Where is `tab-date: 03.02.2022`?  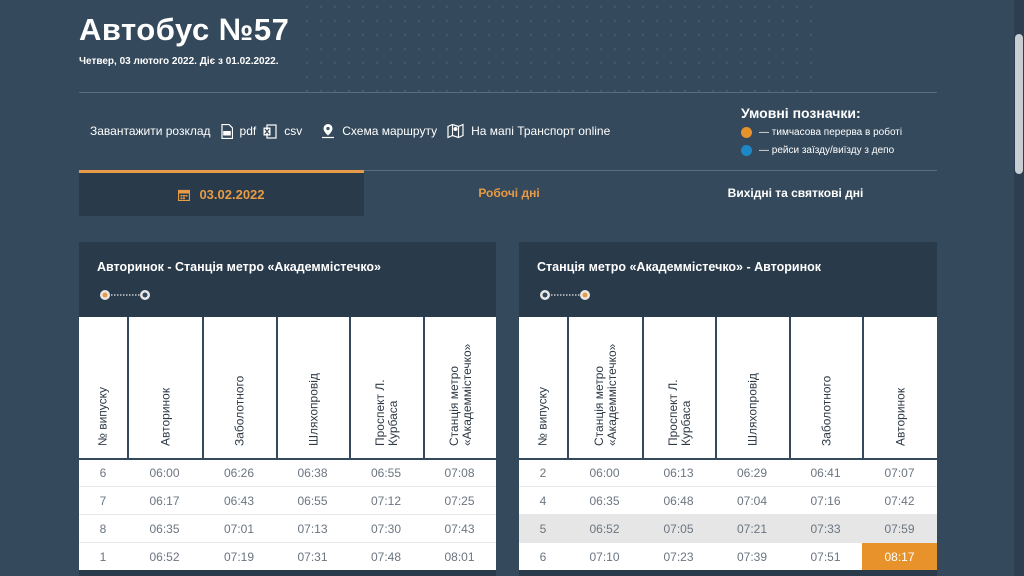
tab-date: 03.02.2022 is located at coordinates (221, 193).